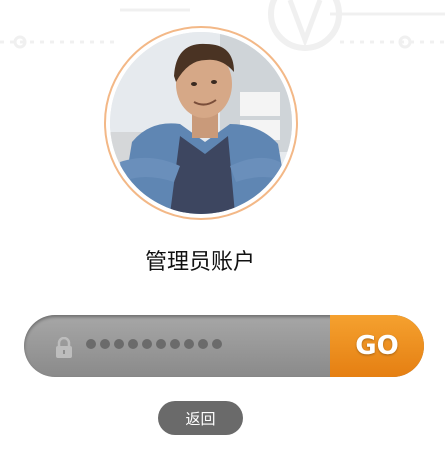 The width and height of the screenshot is (445, 450). Describe the element at coordinates (64, 347) in the screenshot. I see `lock-icon` at that location.